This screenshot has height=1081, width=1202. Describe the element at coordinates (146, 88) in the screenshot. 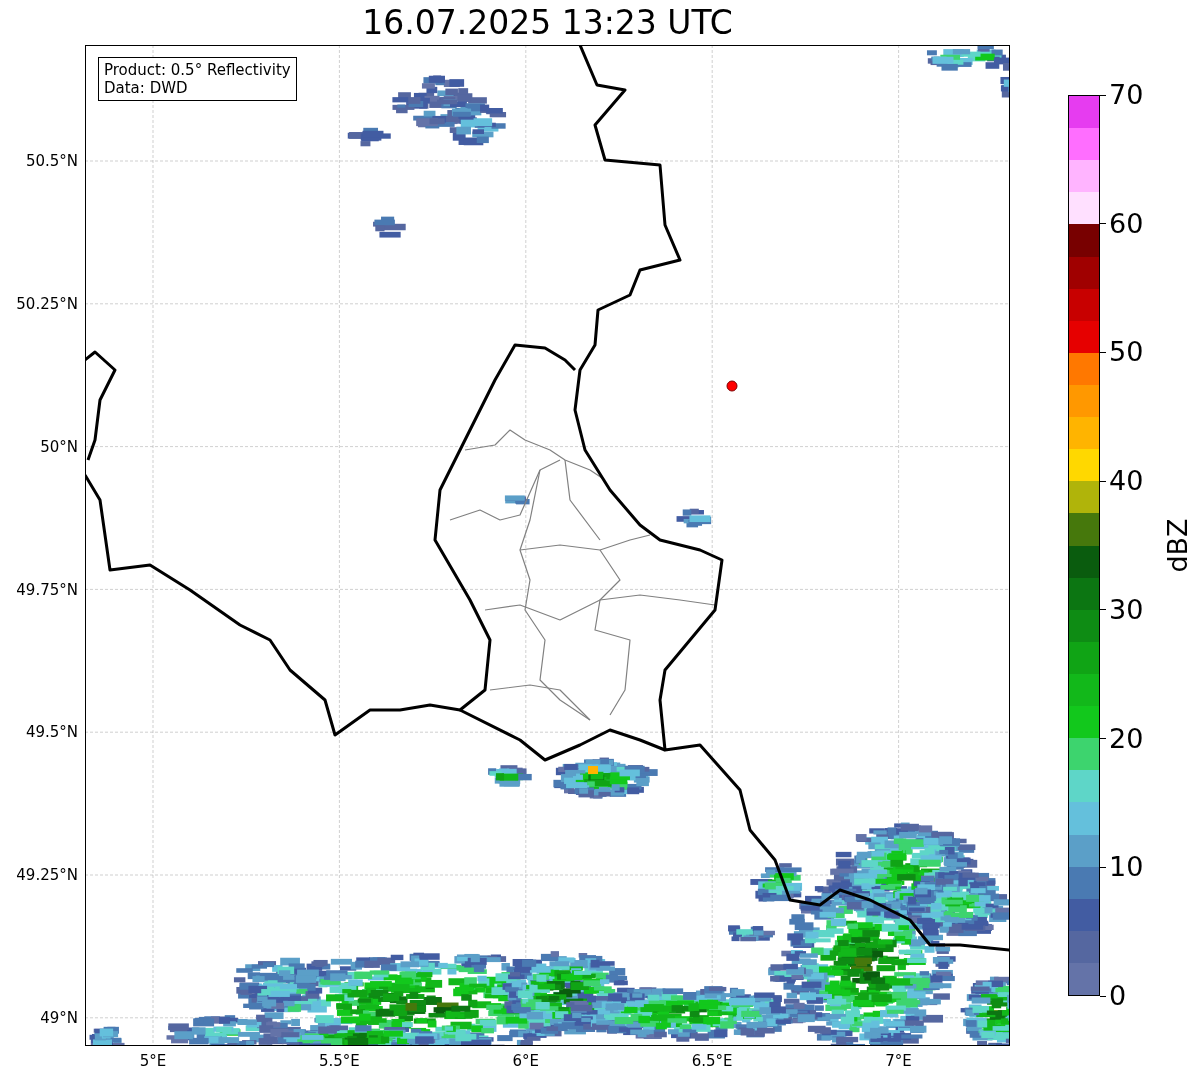

I see `legend-line: Data: DWD` at that location.